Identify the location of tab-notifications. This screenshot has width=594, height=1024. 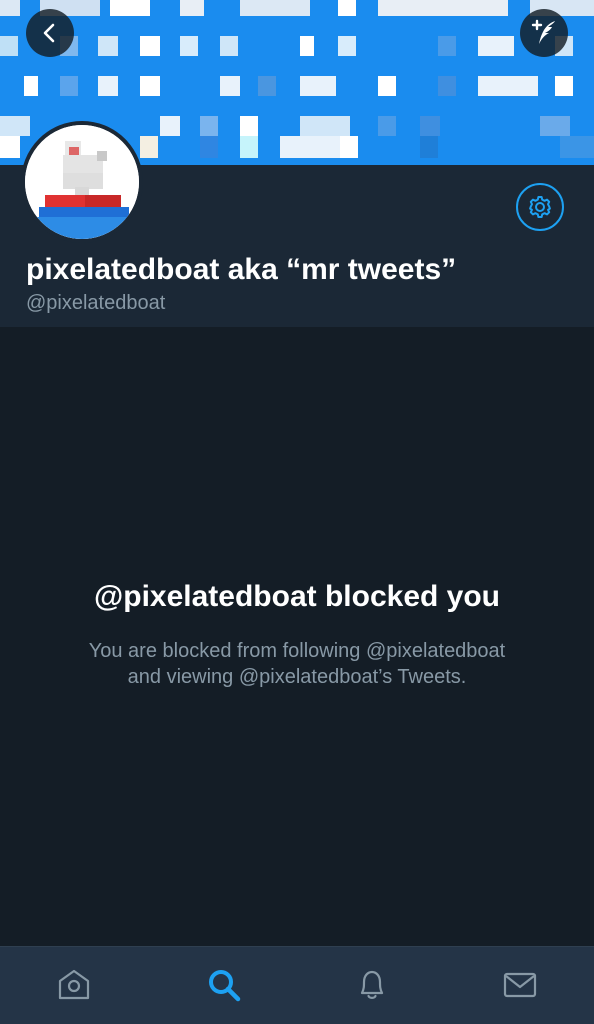
(372, 985).